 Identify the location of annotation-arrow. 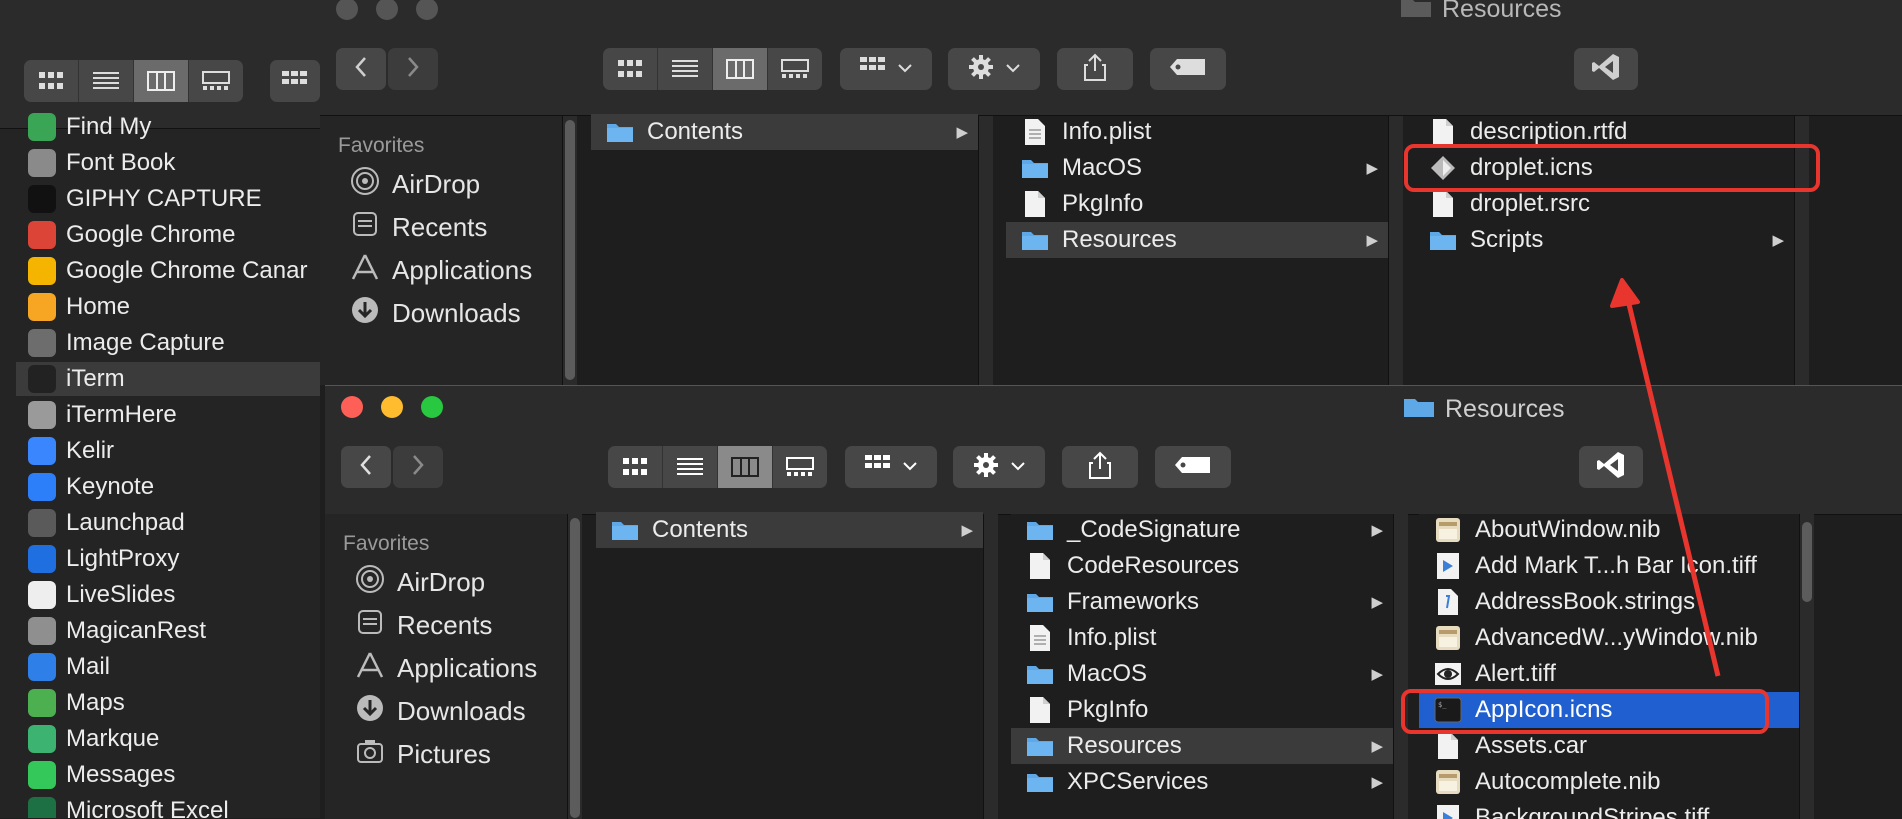
(1665, 477).